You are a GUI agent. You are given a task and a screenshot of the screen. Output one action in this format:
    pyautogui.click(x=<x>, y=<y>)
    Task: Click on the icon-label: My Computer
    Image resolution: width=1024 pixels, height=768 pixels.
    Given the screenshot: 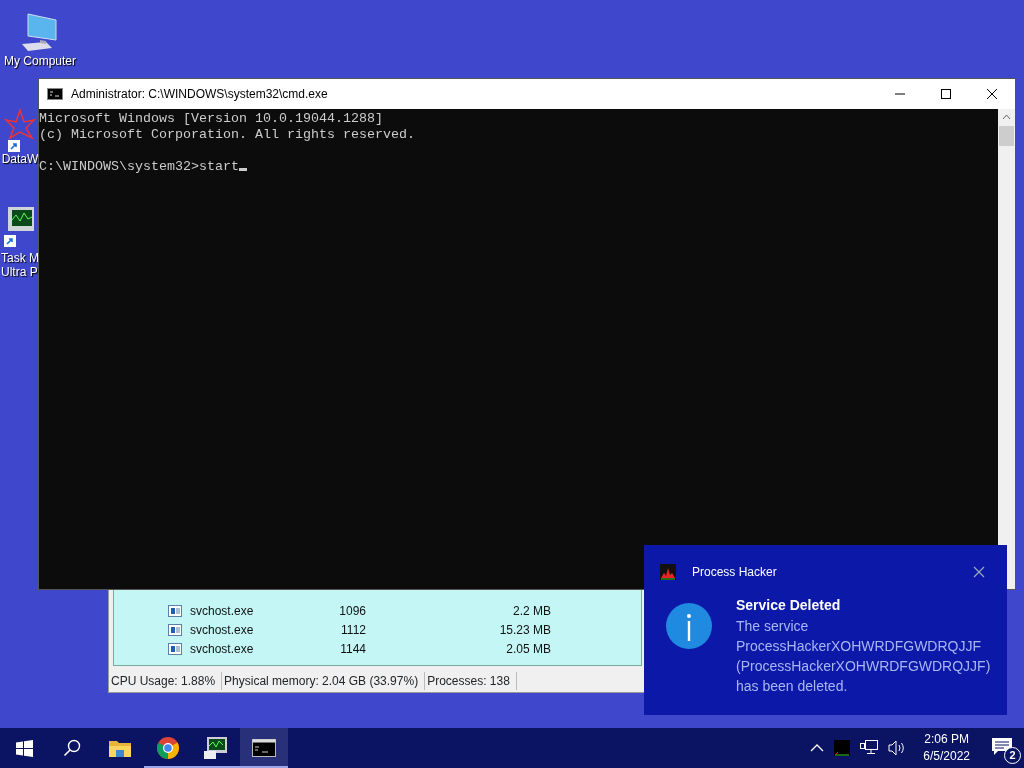 What is the action you would take?
    pyautogui.click(x=40, y=61)
    